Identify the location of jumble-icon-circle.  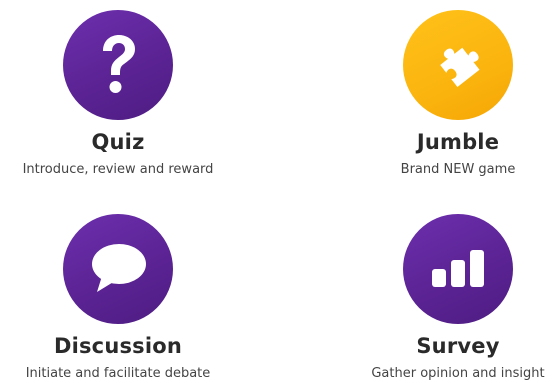
(458, 65).